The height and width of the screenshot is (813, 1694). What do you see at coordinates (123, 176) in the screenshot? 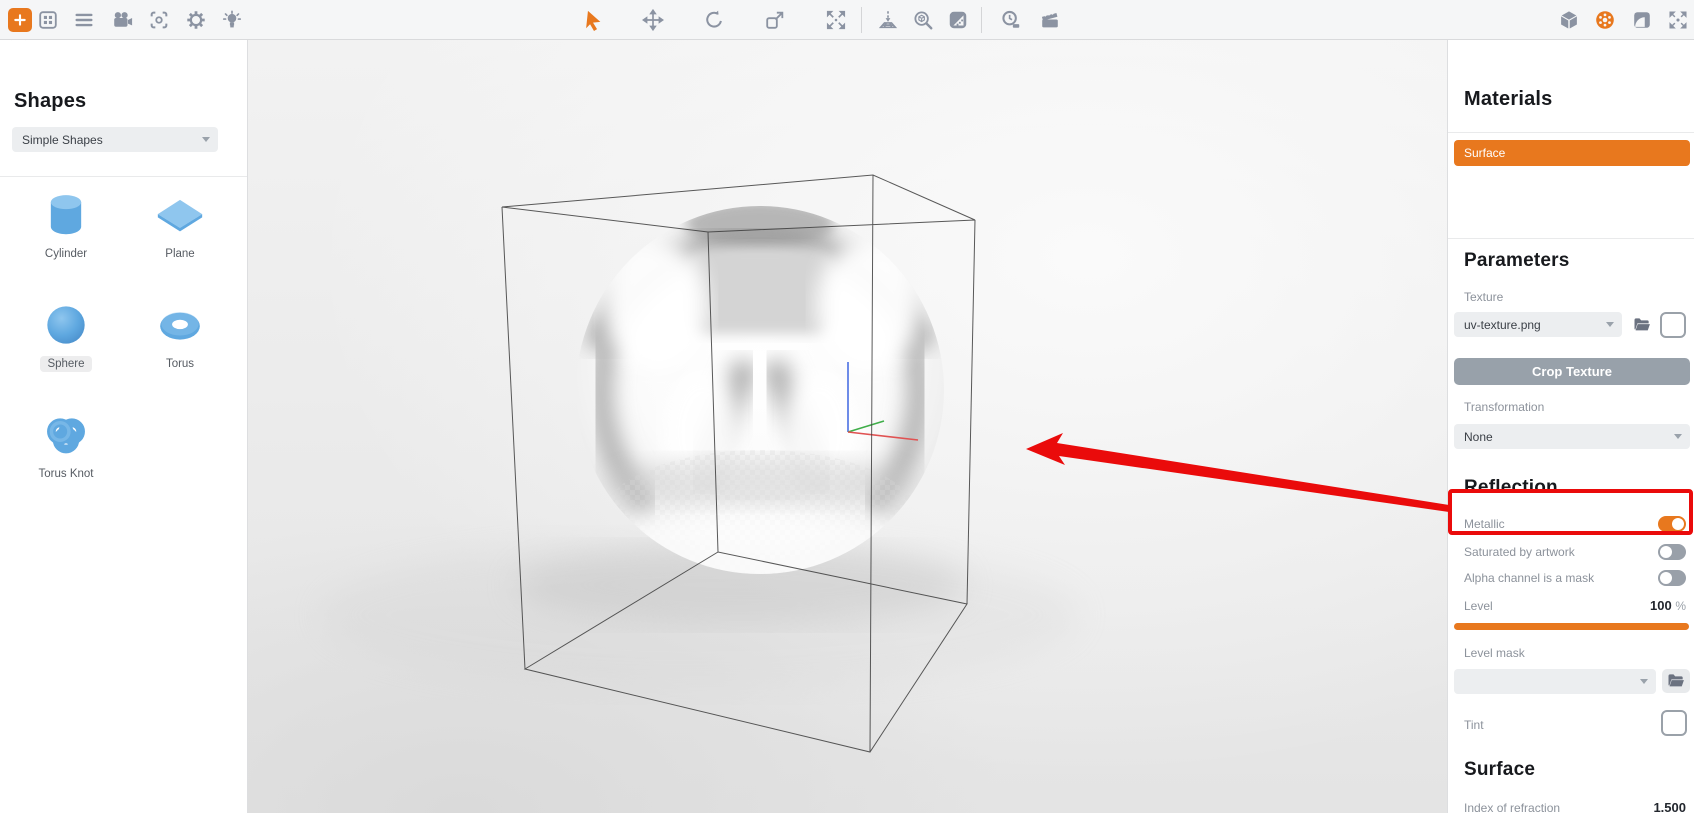
I see `sidebar-divider` at bounding box center [123, 176].